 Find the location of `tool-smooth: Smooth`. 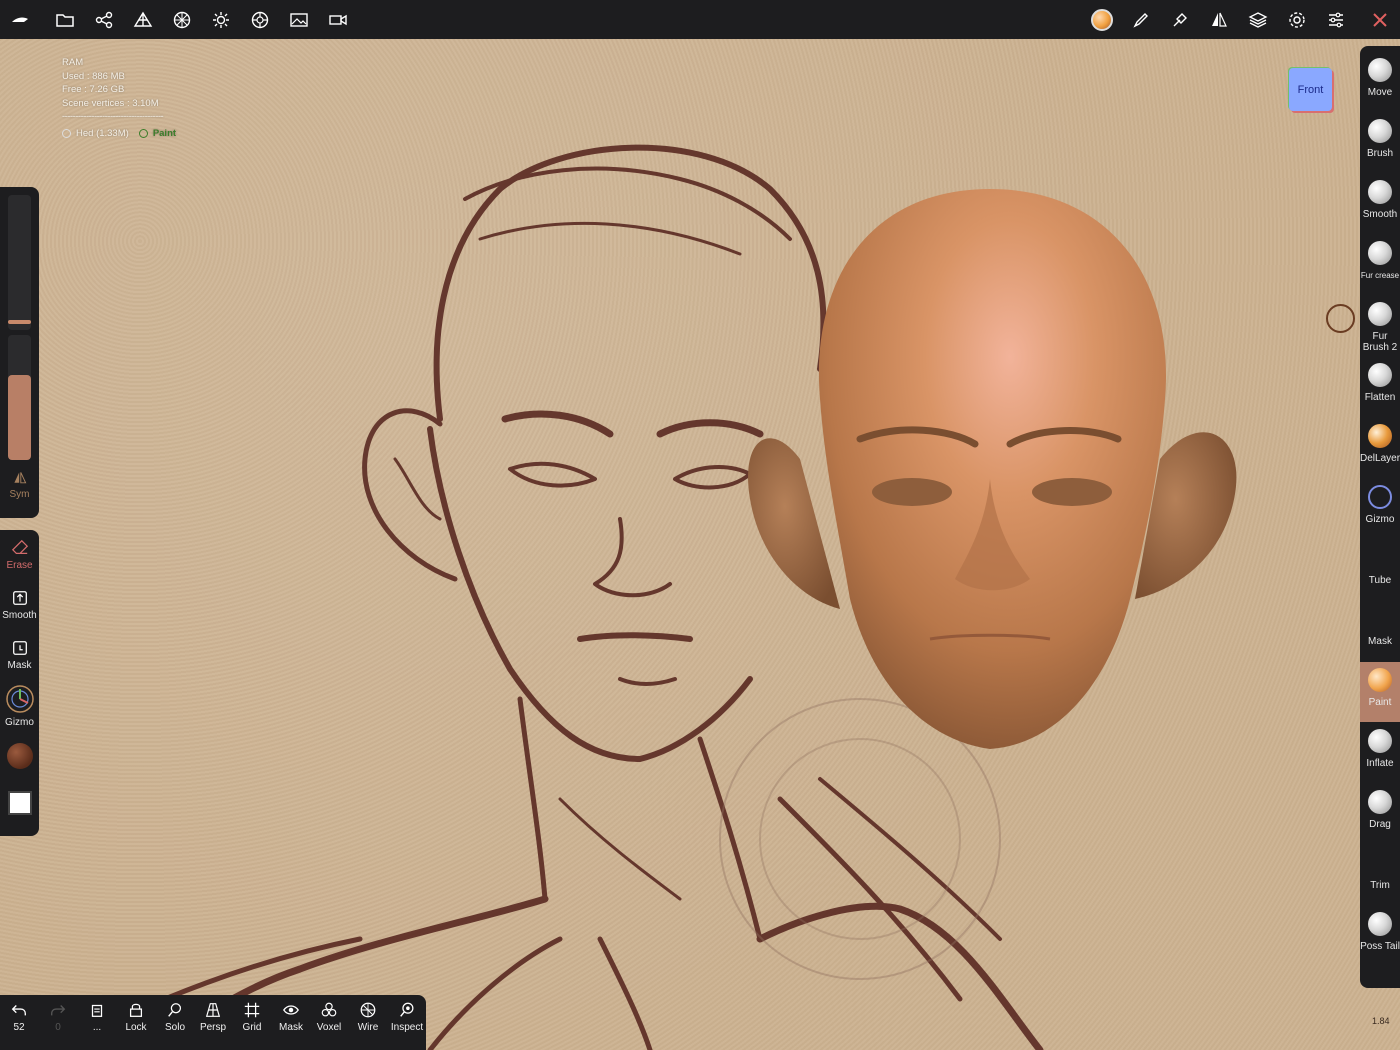

tool-smooth: Smooth is located at coordinates (1380, 204).